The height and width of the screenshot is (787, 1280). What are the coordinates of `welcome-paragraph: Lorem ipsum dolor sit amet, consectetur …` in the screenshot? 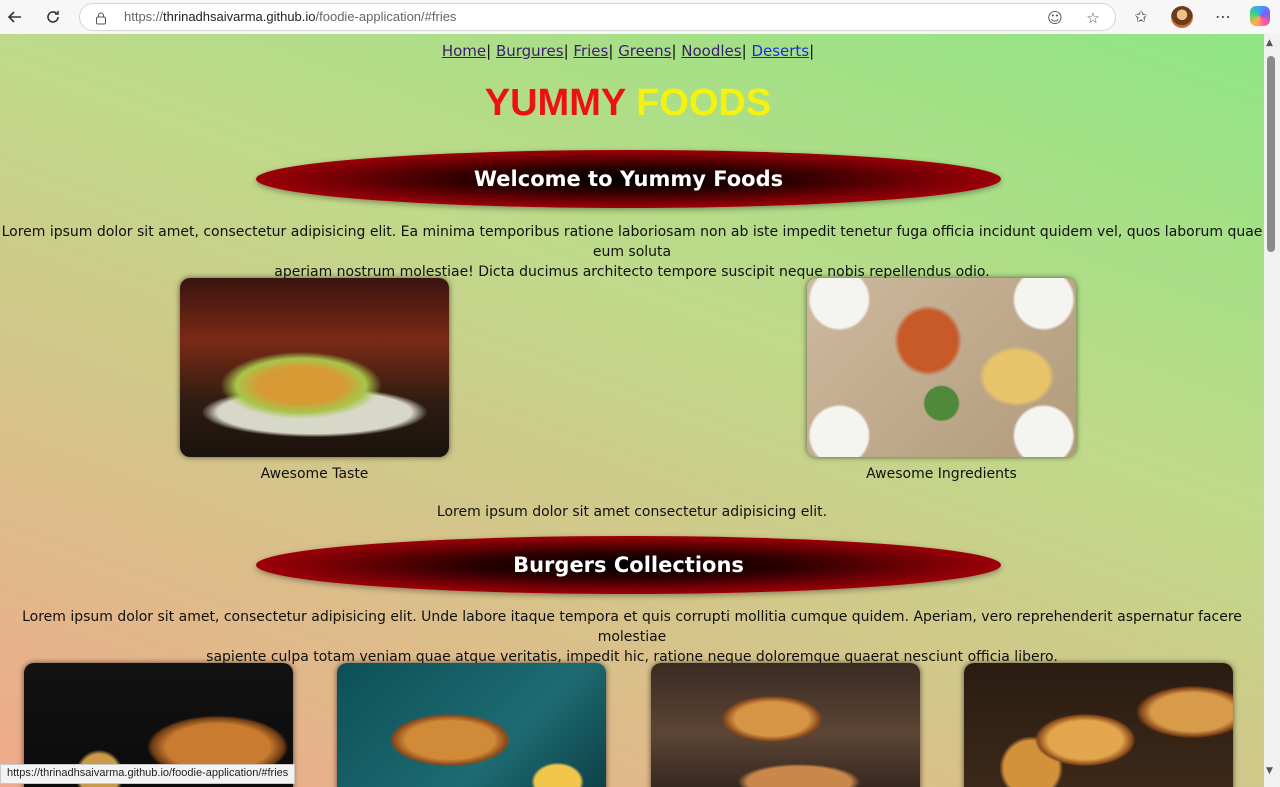 It's located at (632, 252).